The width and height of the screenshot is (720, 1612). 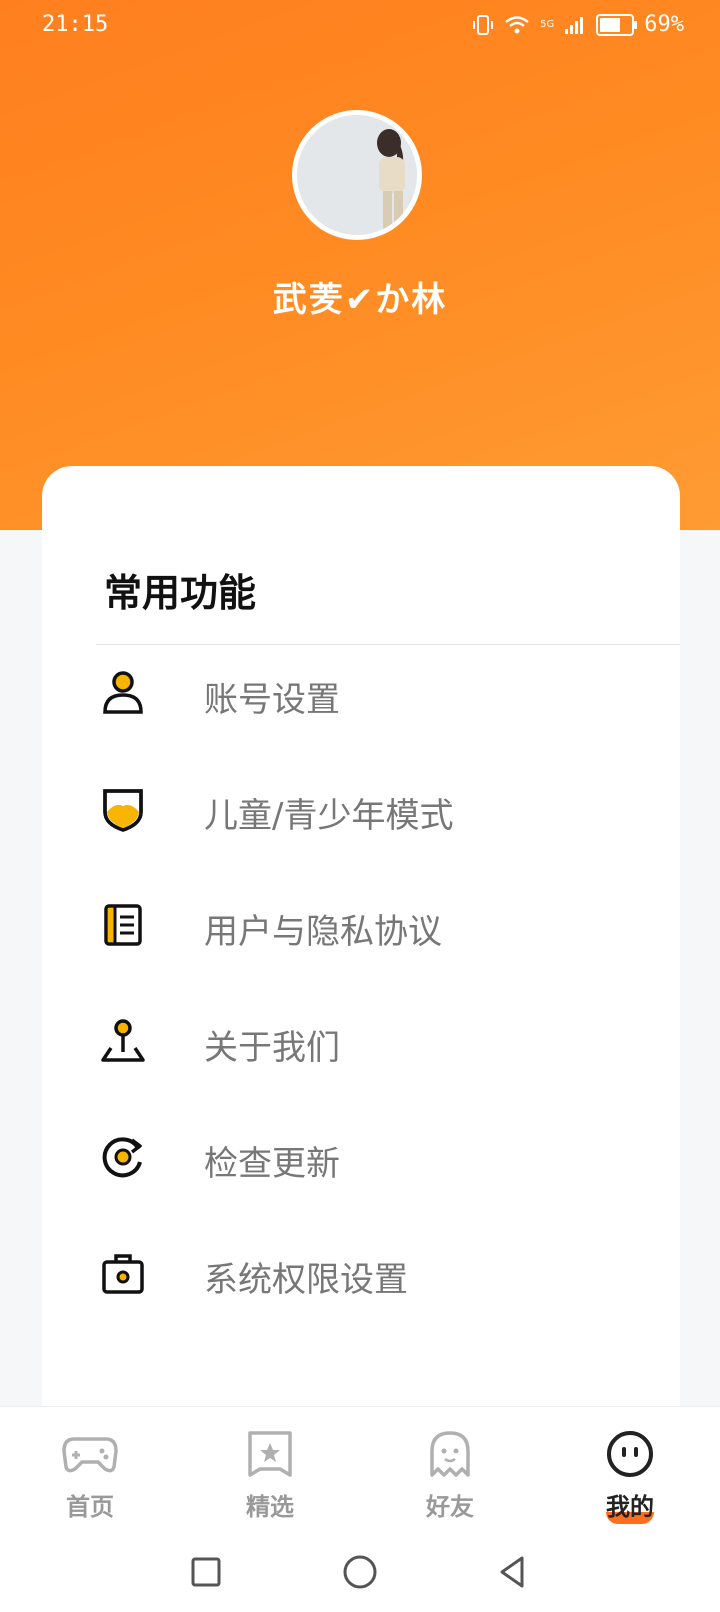 I want to click on tab-label: 首页, so click(x=90, y=1507).